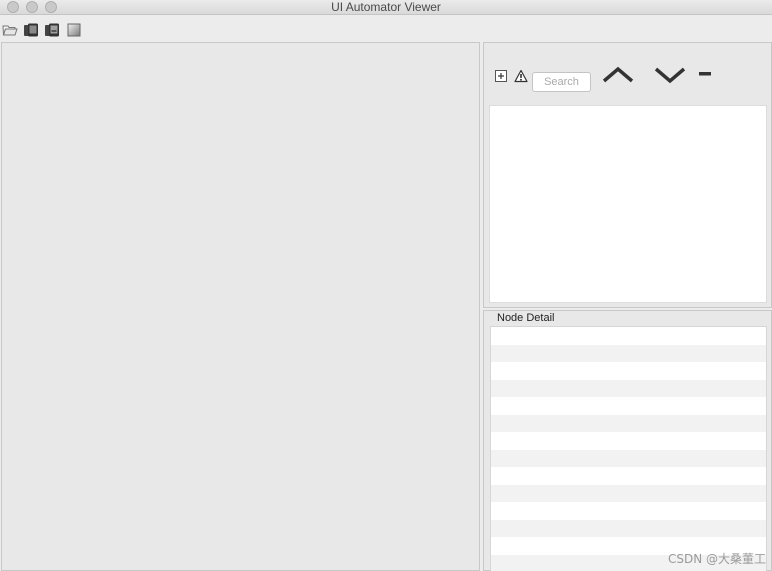 The height and width of the screenshot is (571, 772). Describe the element at coordinates (561, 82) in the screenshot. I see `search-input` at that location.